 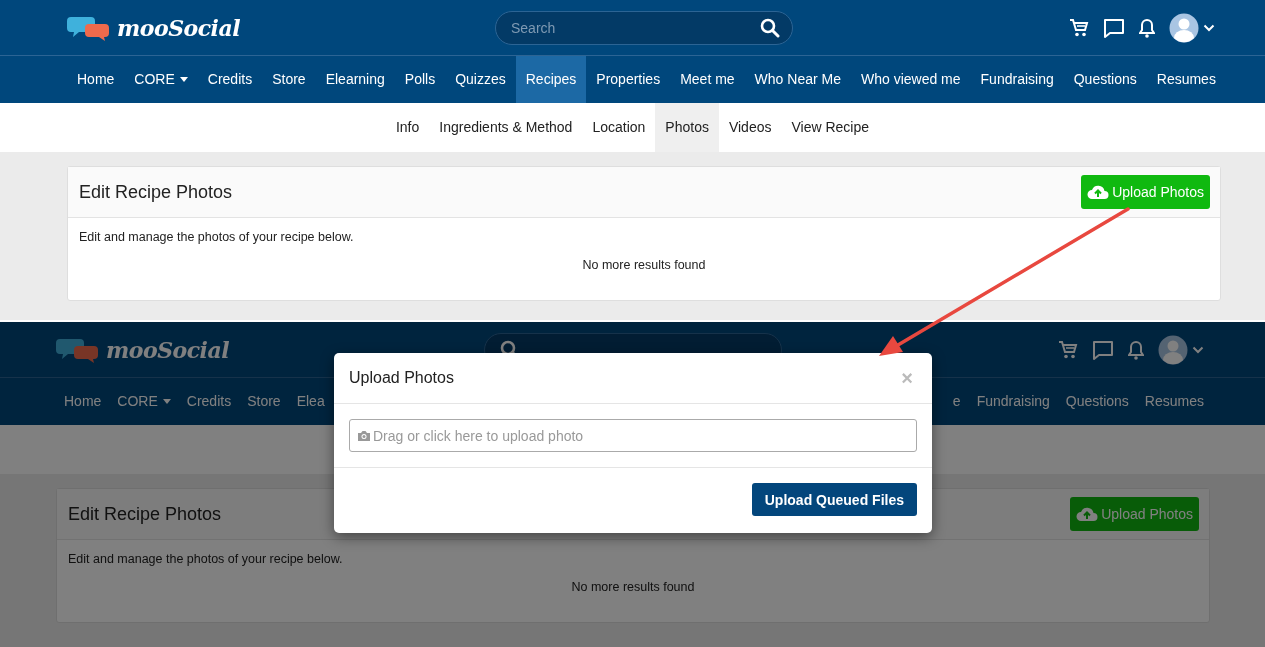 I want to click on nav-link: Properties, so click(x=628, y=79).